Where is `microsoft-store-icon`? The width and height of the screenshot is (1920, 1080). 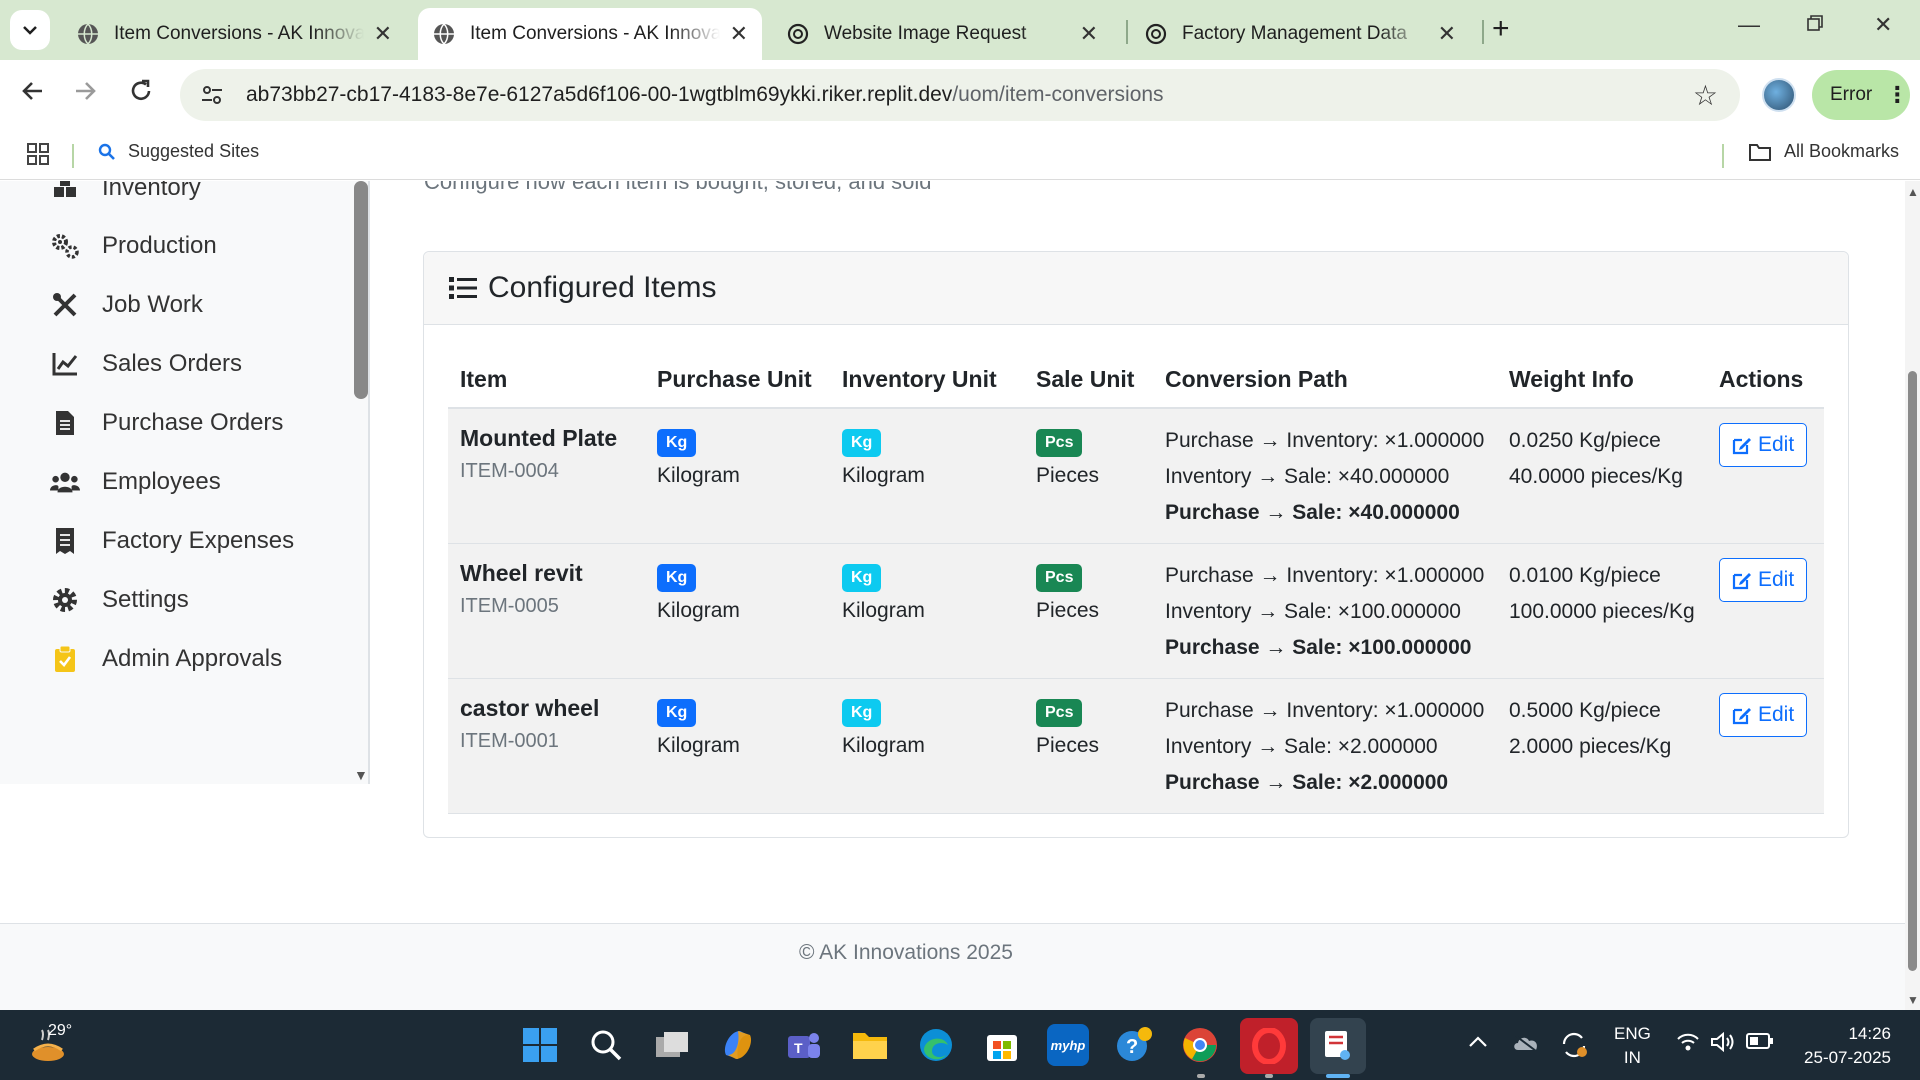 microsoft-store-icon is located at coordinates (1002, 1045).